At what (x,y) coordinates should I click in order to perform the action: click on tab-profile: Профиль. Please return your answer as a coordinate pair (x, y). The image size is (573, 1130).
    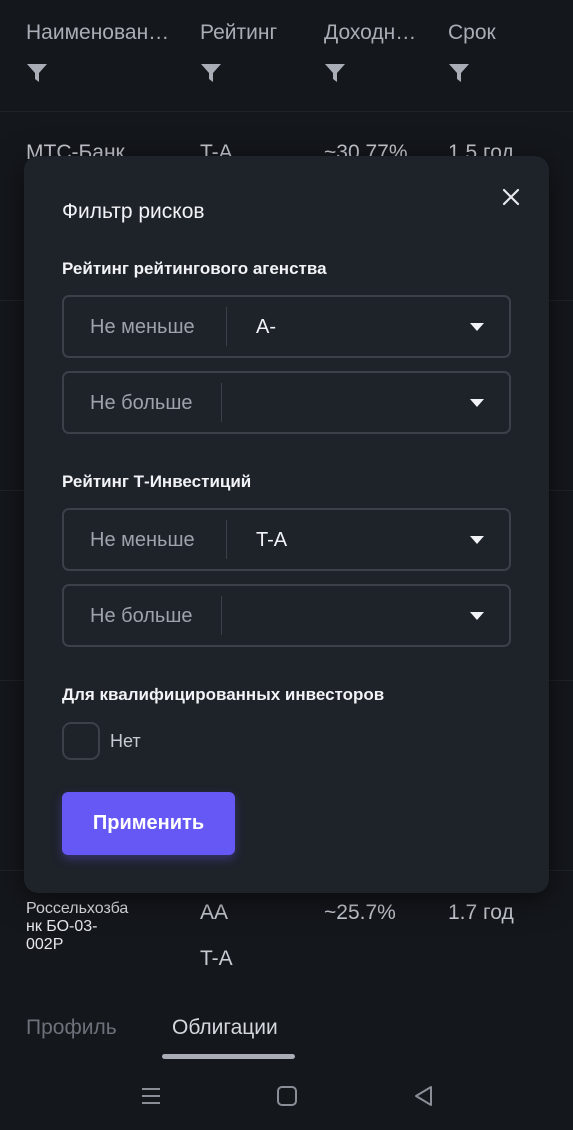
    Looking at the image, I should click on (71, 1028).